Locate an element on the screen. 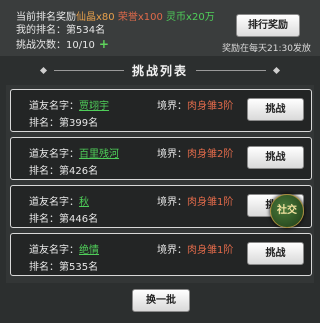 This screenshot has width=320, height=323. opponent-card: 道友名字：绝情 排名：第535名 境界：肉身雏1阶 挑战 is located at coordinates (161, 254).